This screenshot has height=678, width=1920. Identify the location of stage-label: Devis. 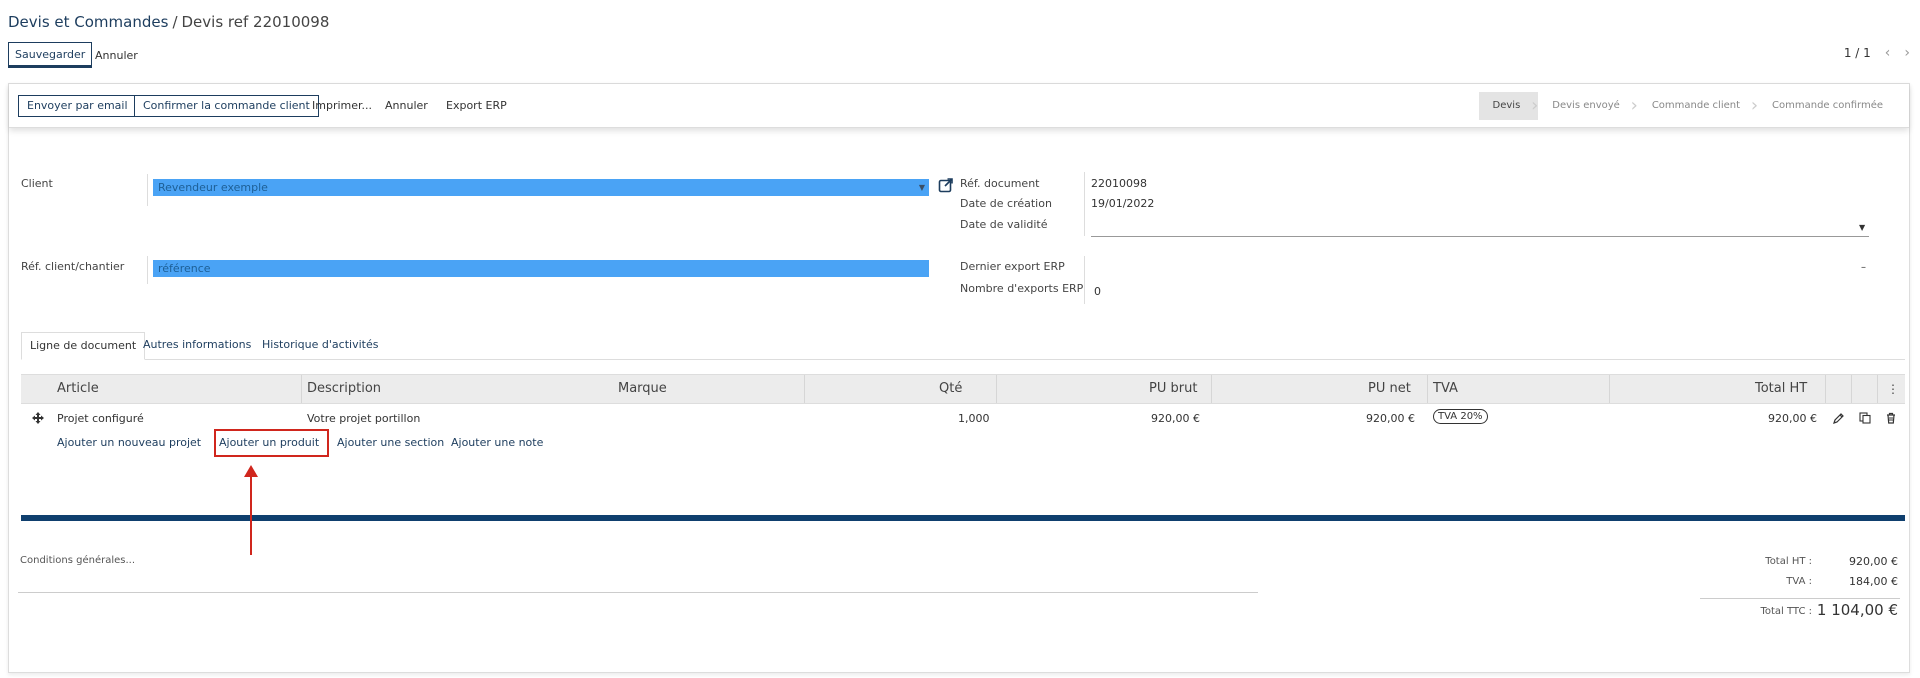
(1506, 105).